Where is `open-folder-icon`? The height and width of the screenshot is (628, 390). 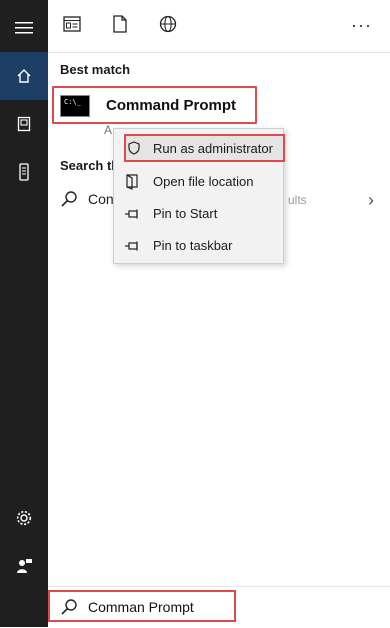 open-folder-icon is located at coordinates (132, 182).